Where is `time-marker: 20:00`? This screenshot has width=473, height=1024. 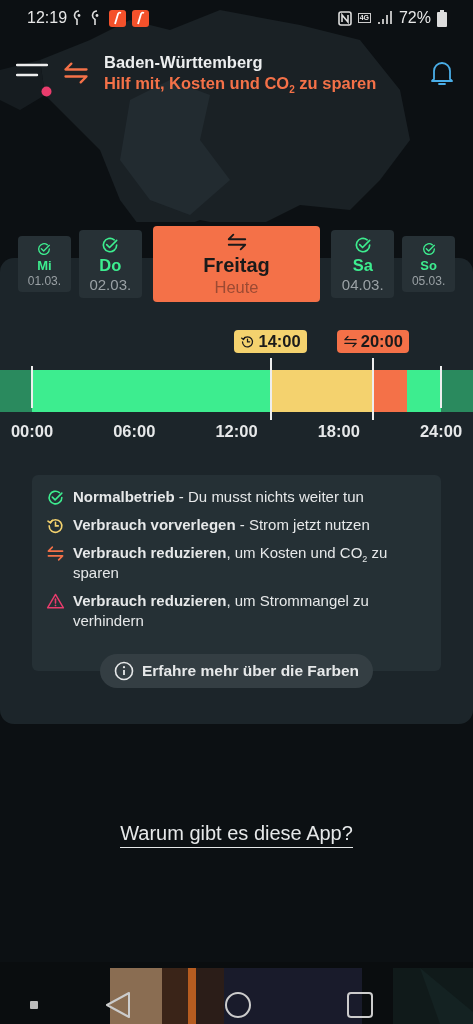
time-marker: 20:00 is located at coordinates (372, 341).